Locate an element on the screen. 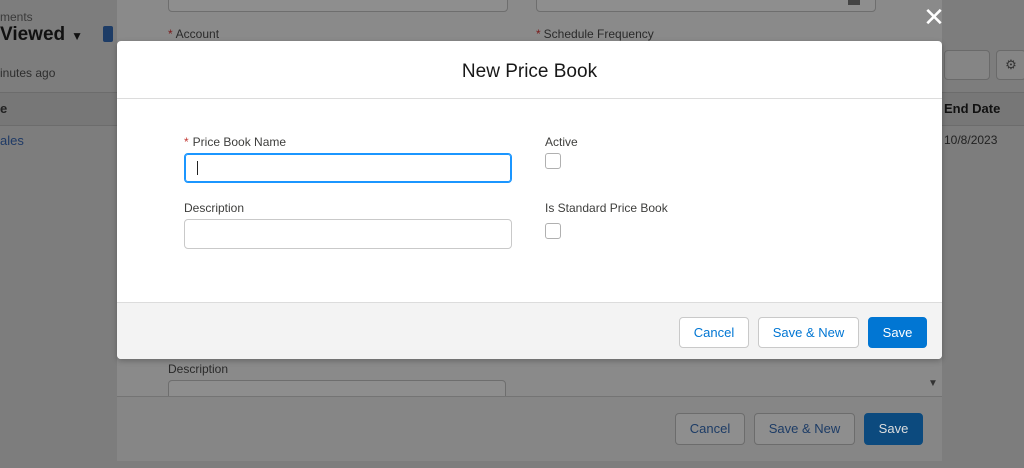  active-label: Active is located at coordinates (561, 142).